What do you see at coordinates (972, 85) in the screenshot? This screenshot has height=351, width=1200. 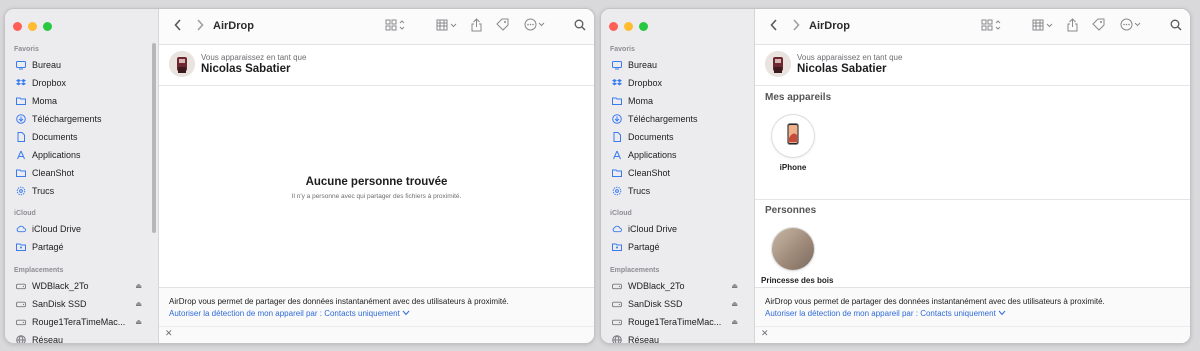 I see `divider` at bounding box center [972, 85].